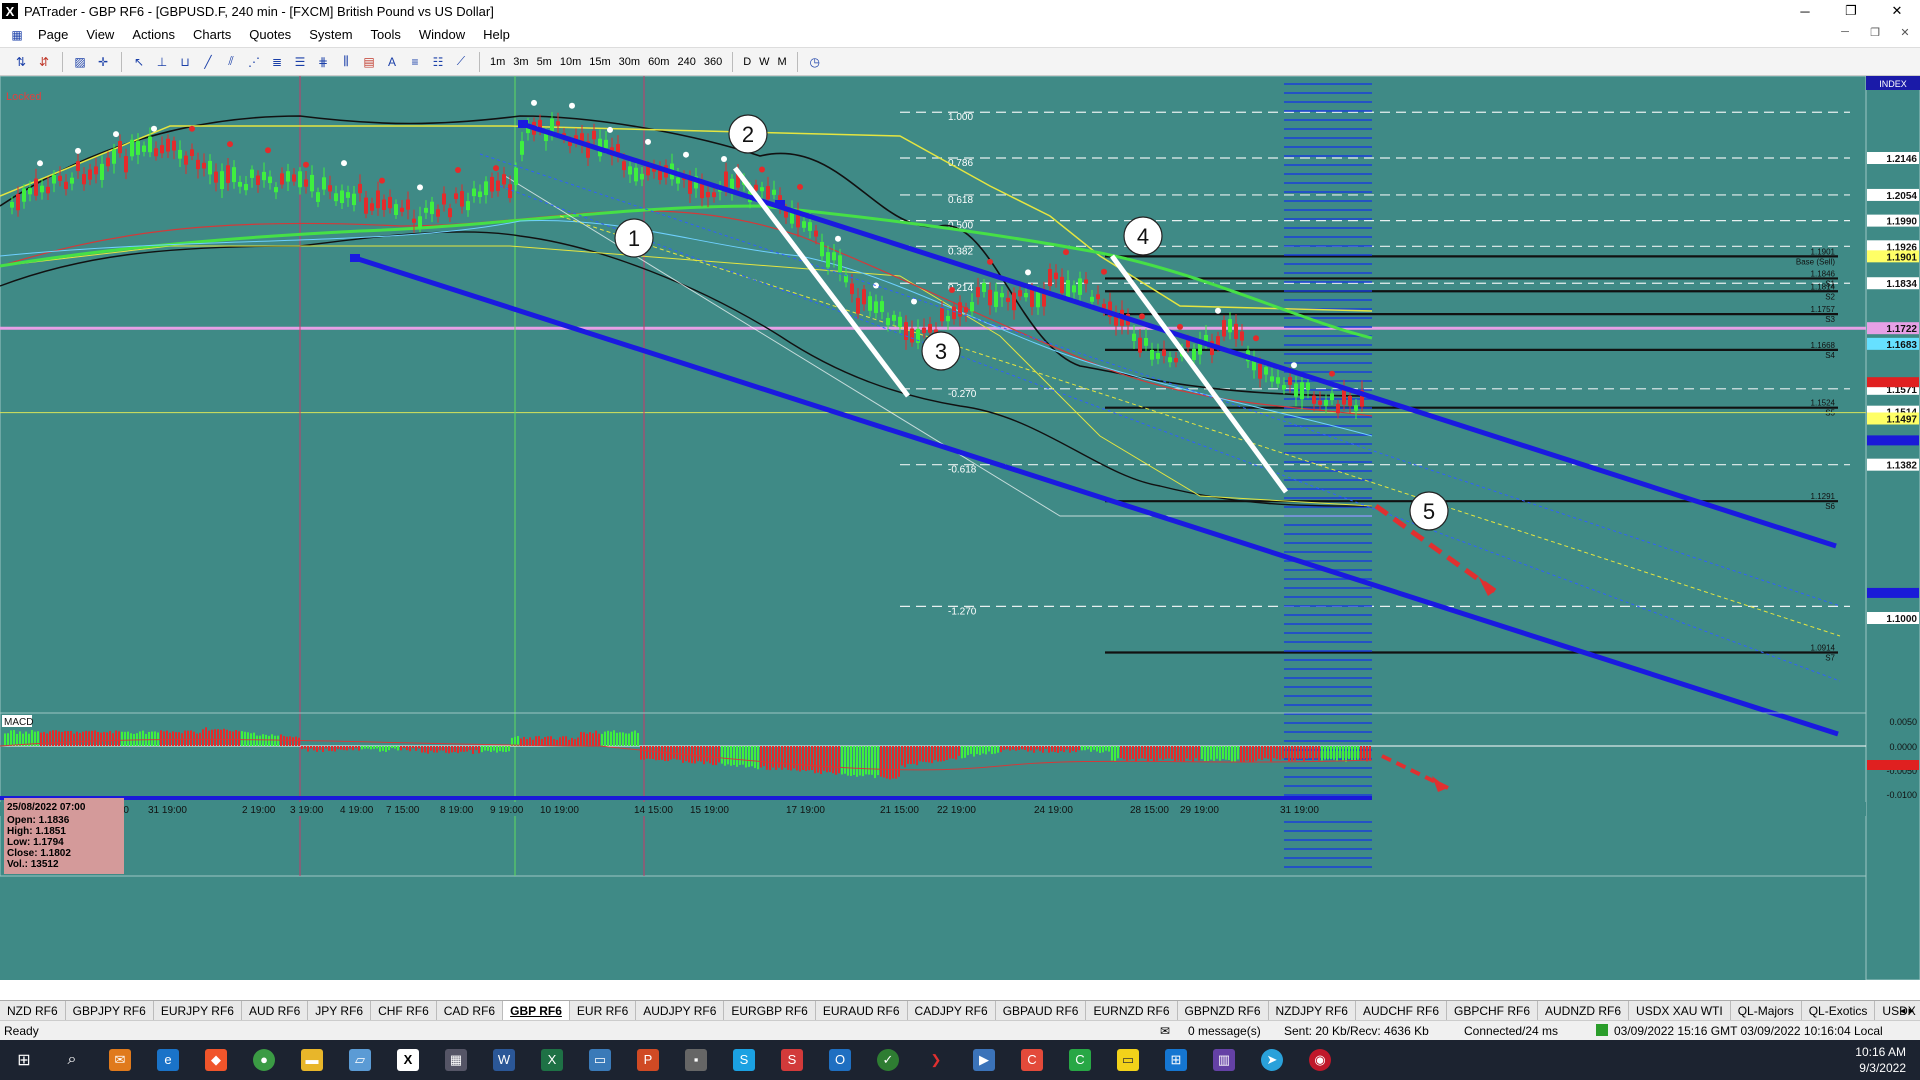  Describe the element at coordinates (600, 1060) in the screenshot. I see `photos-icon: ▭` at that location.